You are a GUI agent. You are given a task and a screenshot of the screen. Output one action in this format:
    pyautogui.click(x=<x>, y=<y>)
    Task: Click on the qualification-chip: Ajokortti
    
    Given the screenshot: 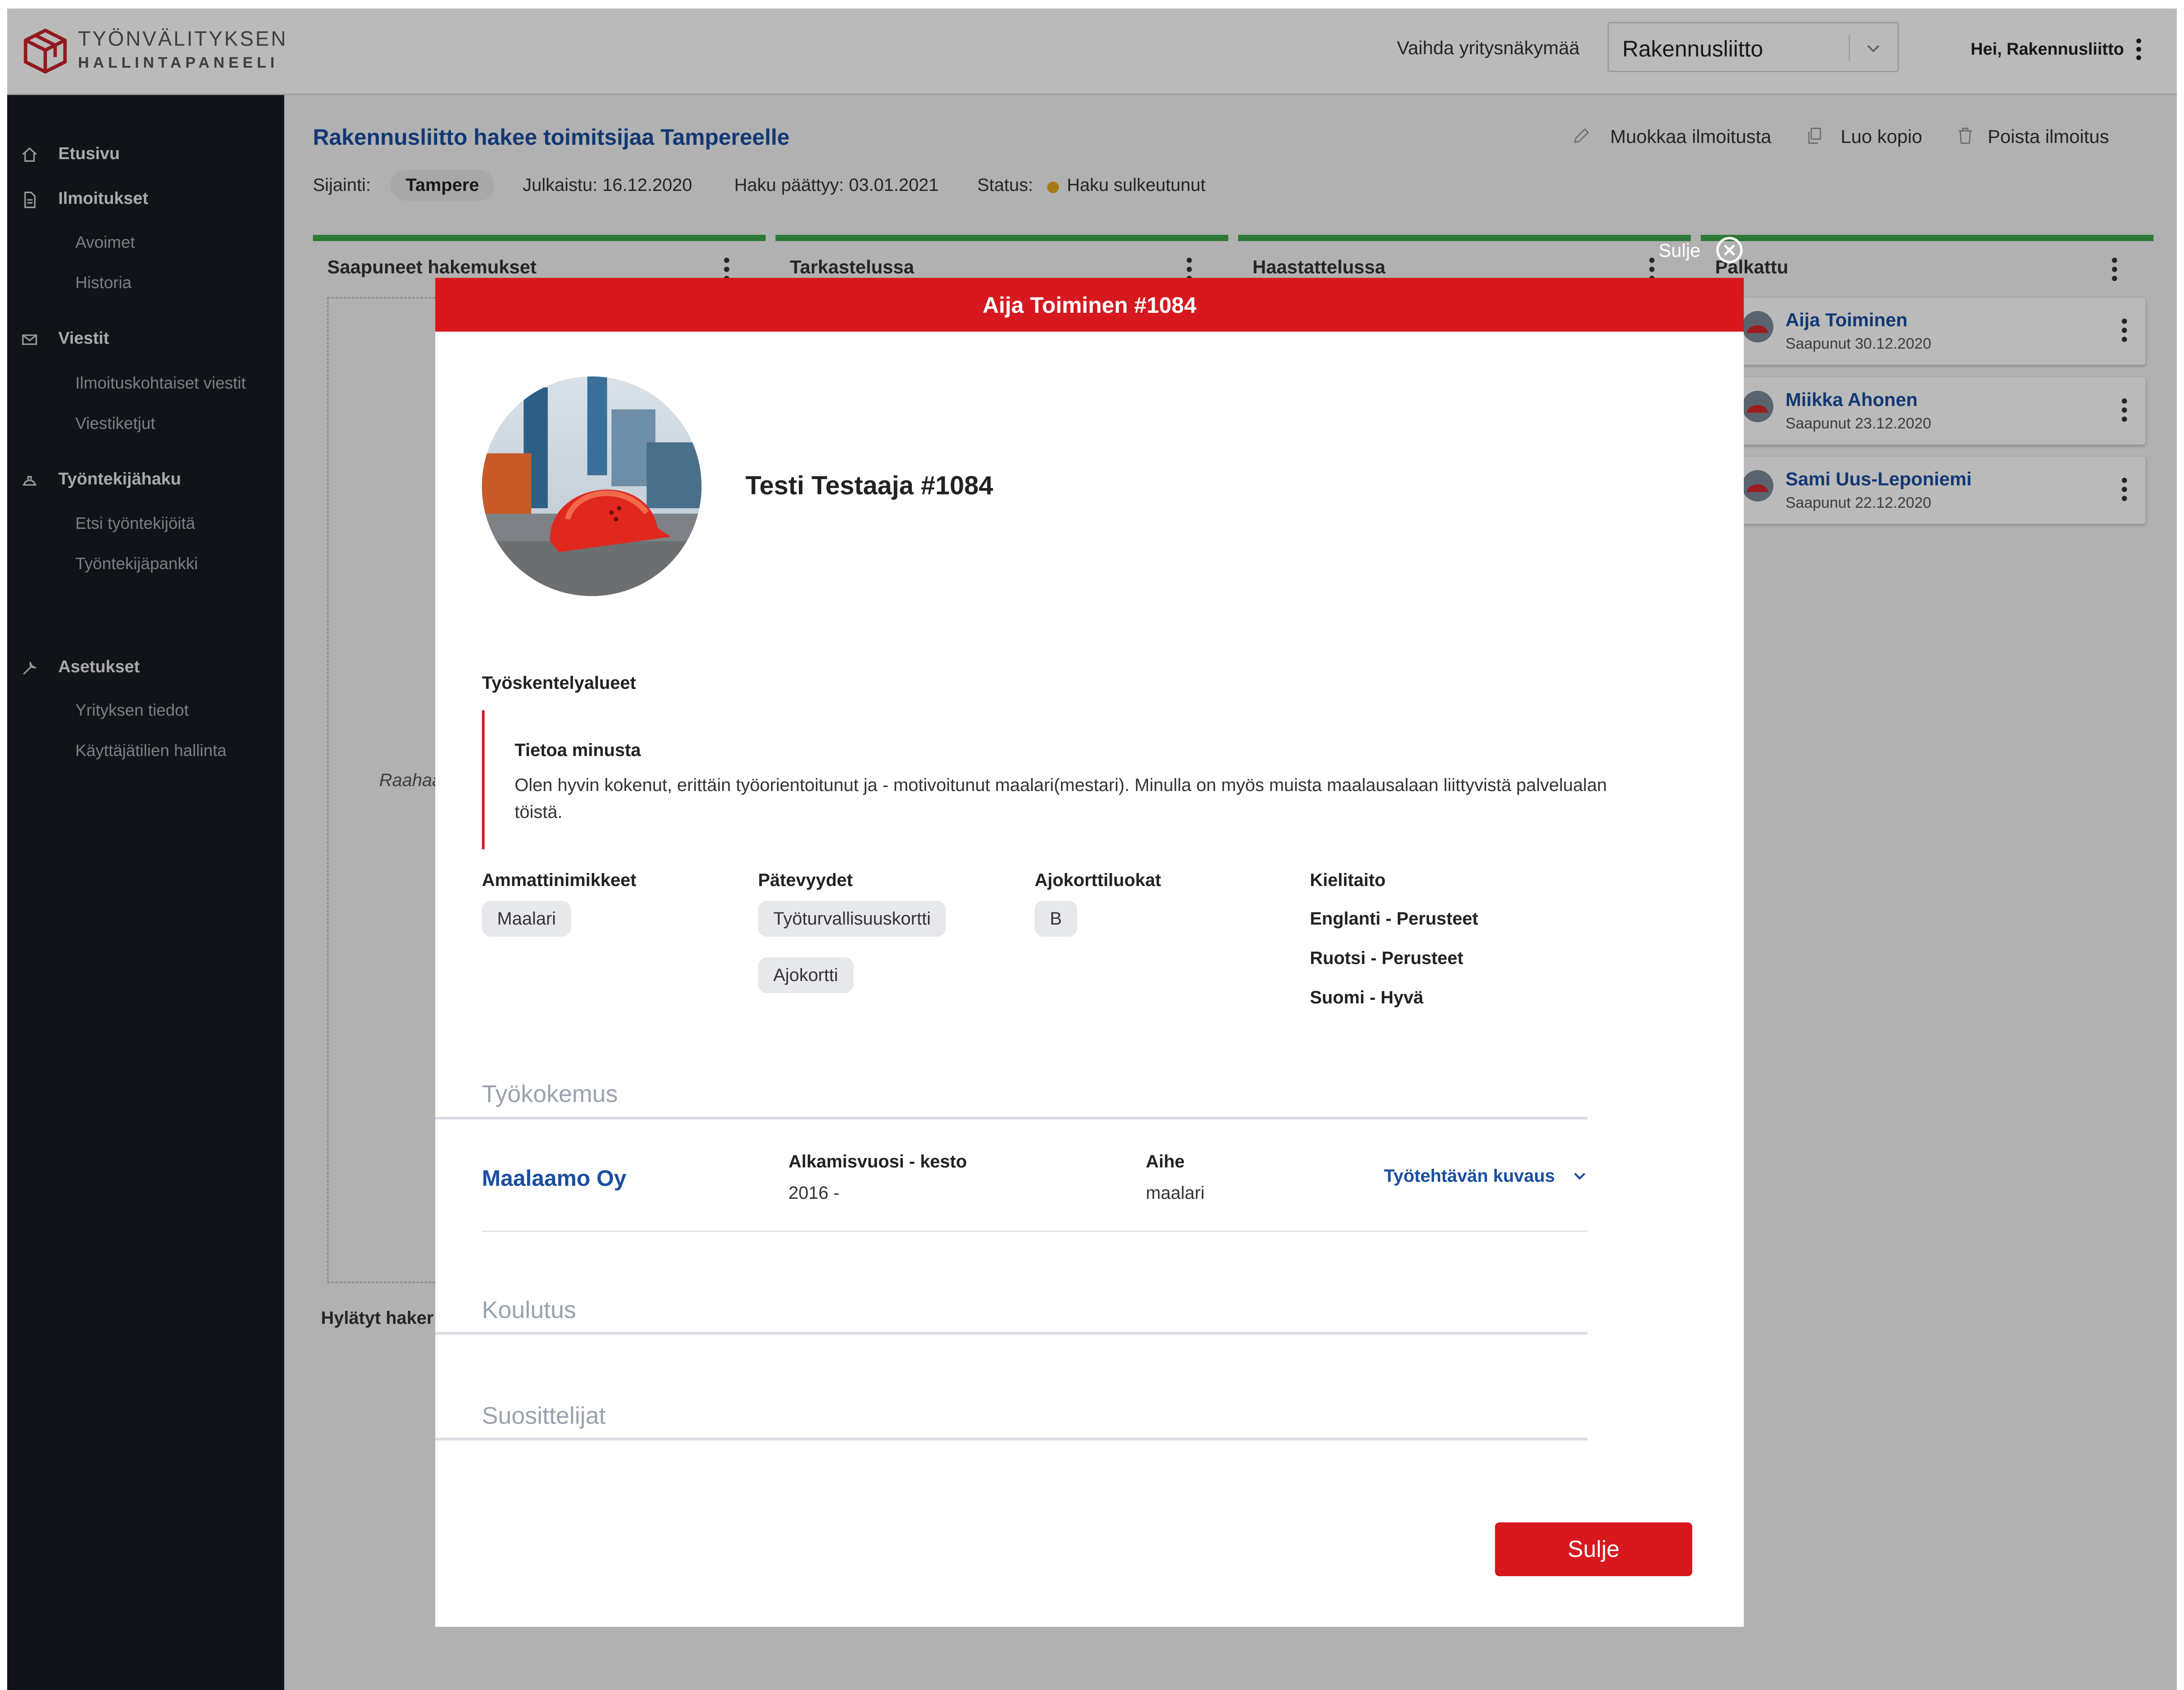 What is the action you would take?
    pyautogui.click(x=806, y=975)
    